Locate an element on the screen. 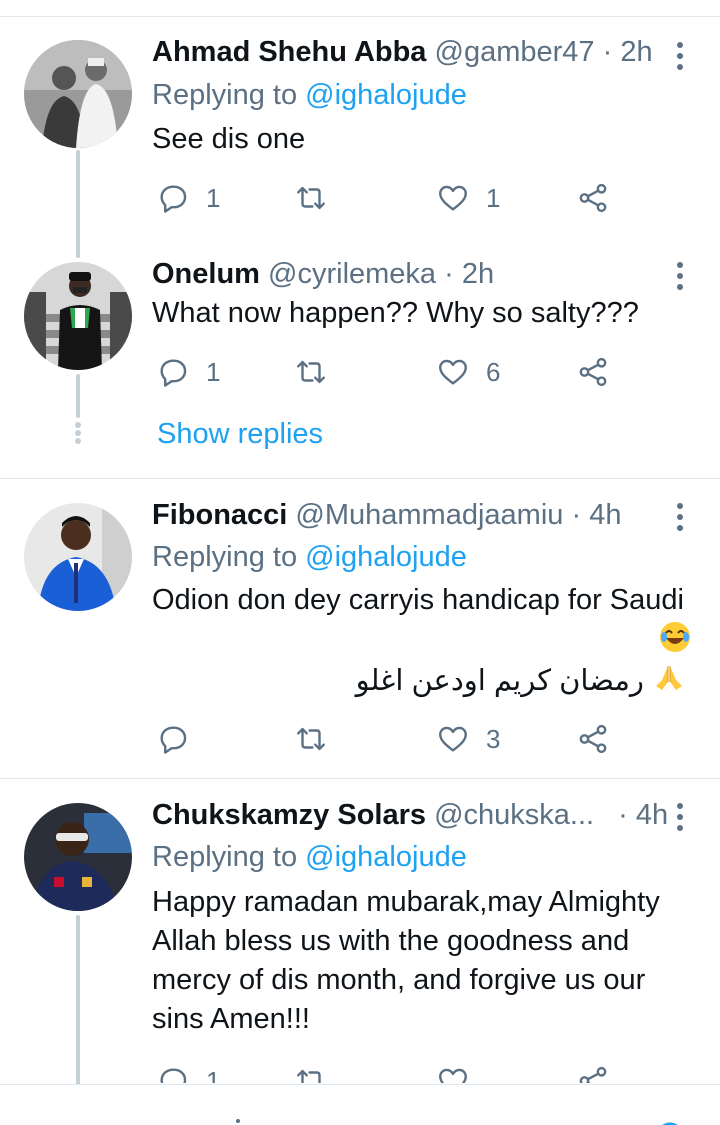 This screenshot has height=1125, width=720. like-count: 3 is located at coordinates (493, 738).